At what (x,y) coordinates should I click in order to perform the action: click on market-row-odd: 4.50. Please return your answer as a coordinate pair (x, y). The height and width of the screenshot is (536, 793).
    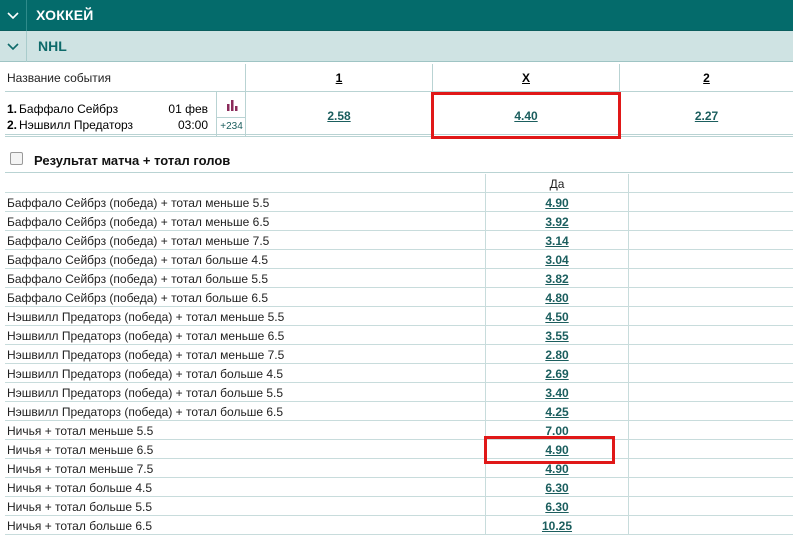
    Looking at the image, I should click on (556, 317).